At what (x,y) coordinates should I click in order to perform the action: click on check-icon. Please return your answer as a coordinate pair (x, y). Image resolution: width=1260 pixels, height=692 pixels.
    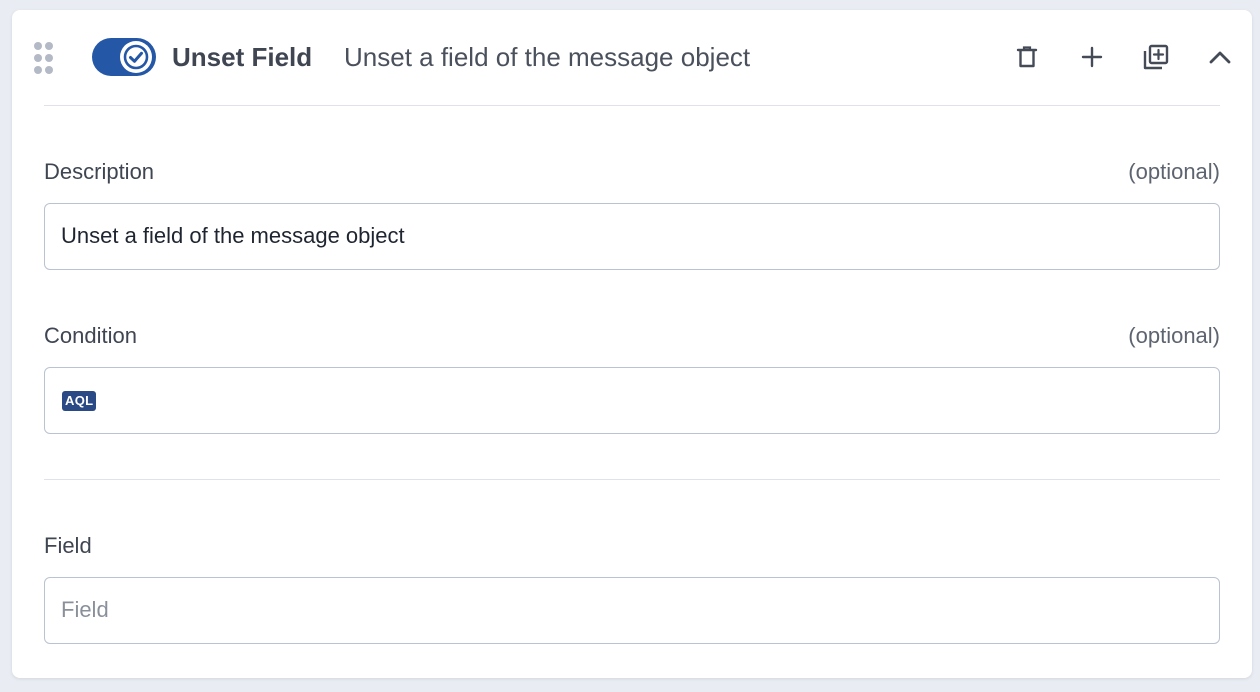
    Looking at the image, I should click on (136, 57).